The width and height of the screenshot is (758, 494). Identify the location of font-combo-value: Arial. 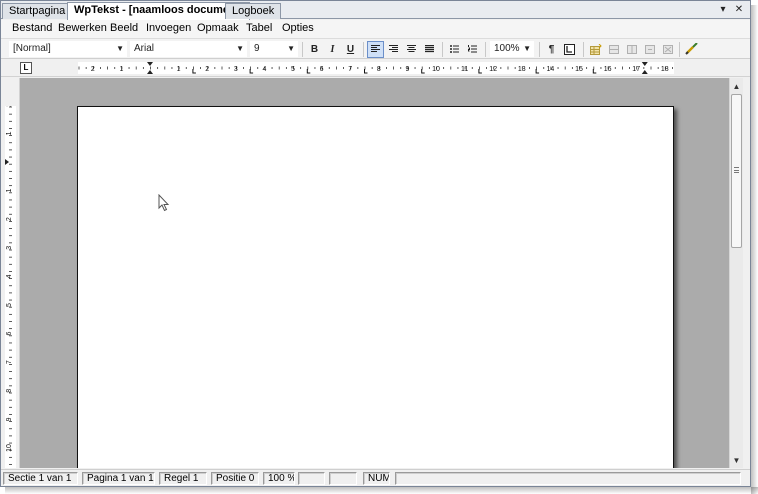
(144, 48).